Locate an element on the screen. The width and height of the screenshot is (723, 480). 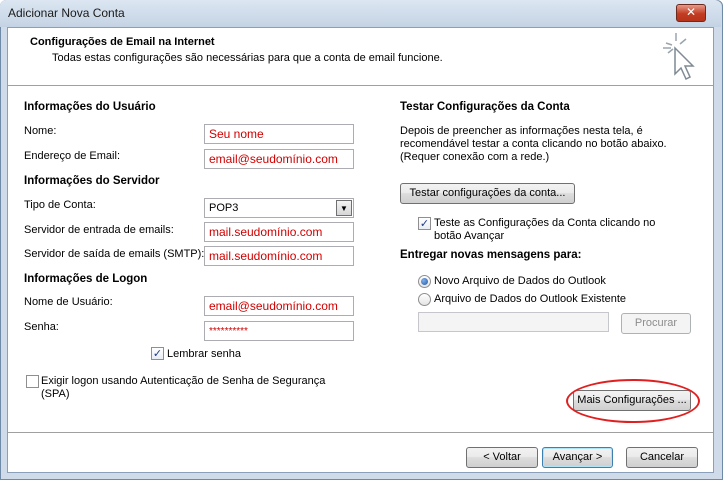
server-info-title: Informações do Servidor is located at coordinates (92, 181).